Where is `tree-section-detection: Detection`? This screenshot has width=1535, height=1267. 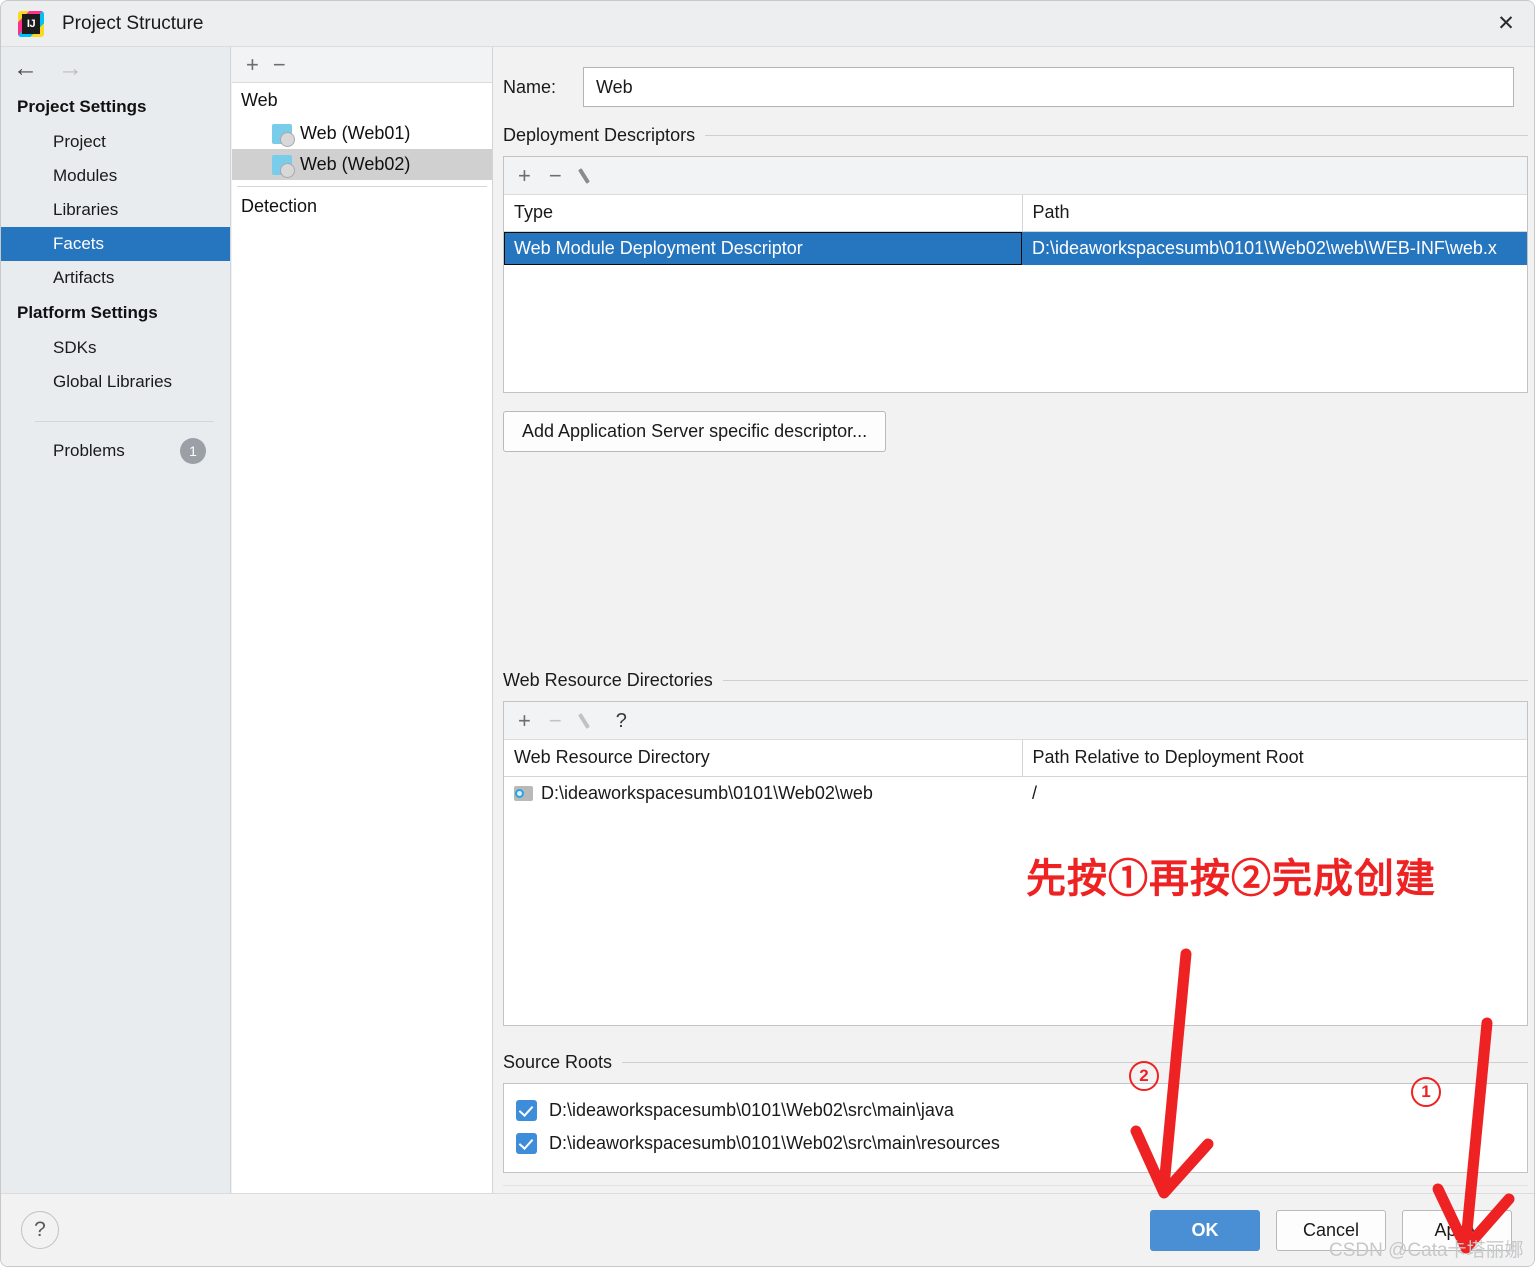 tree-section-detection: Detection is located at coordinates (362, 205).